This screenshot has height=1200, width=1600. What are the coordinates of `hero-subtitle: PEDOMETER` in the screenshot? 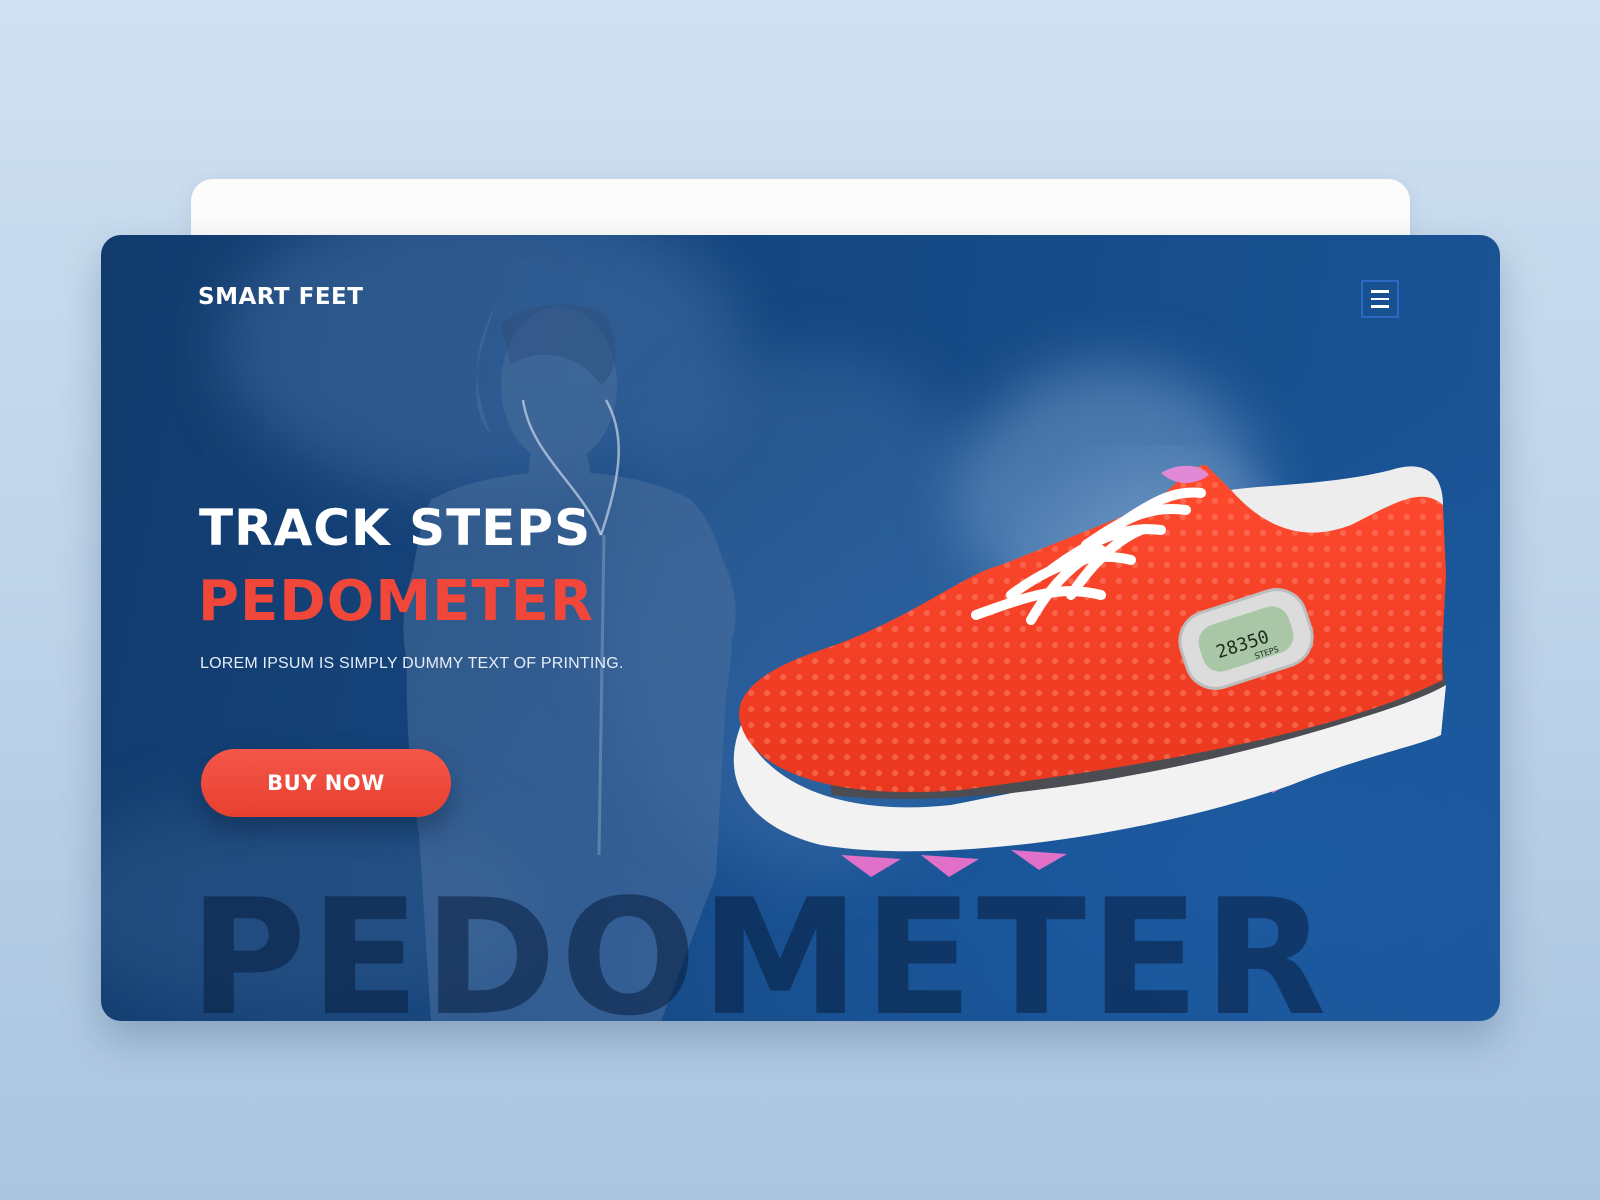 It's located at (396, 601).